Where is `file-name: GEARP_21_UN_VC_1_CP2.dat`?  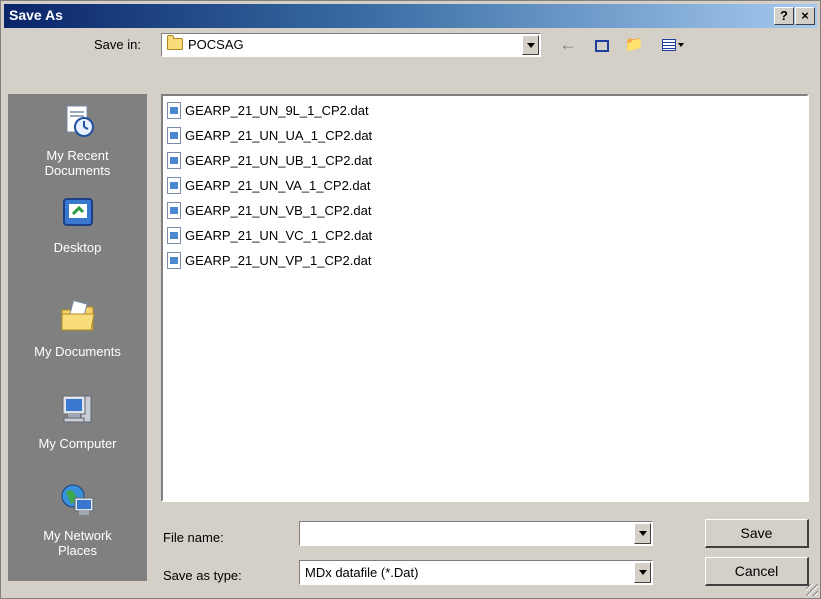 file-name: GEARP_21_UN_VC_1_CP2.dat is located at coordinates (279, 235).